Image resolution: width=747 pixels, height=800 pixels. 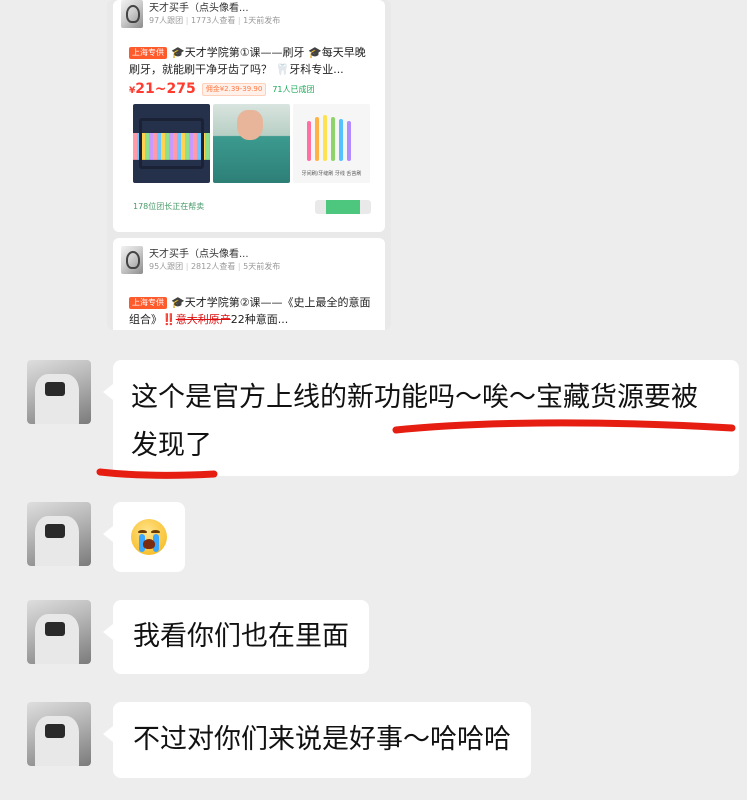 I want to click on price: ¥21~275, so click(x=162, y=89).